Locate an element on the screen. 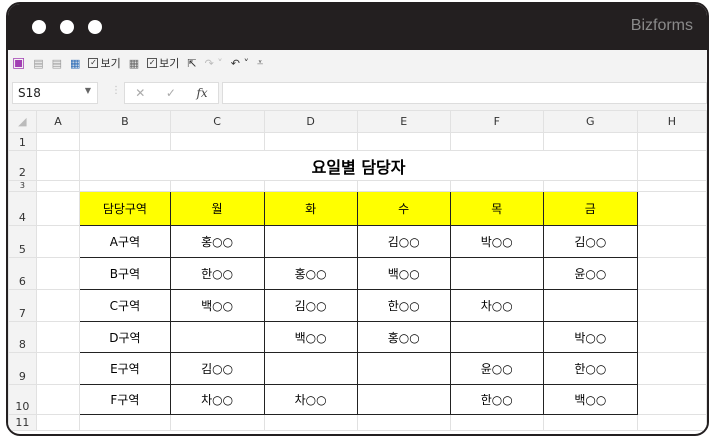  row-header: 7 is located at coordinates (22, 305).